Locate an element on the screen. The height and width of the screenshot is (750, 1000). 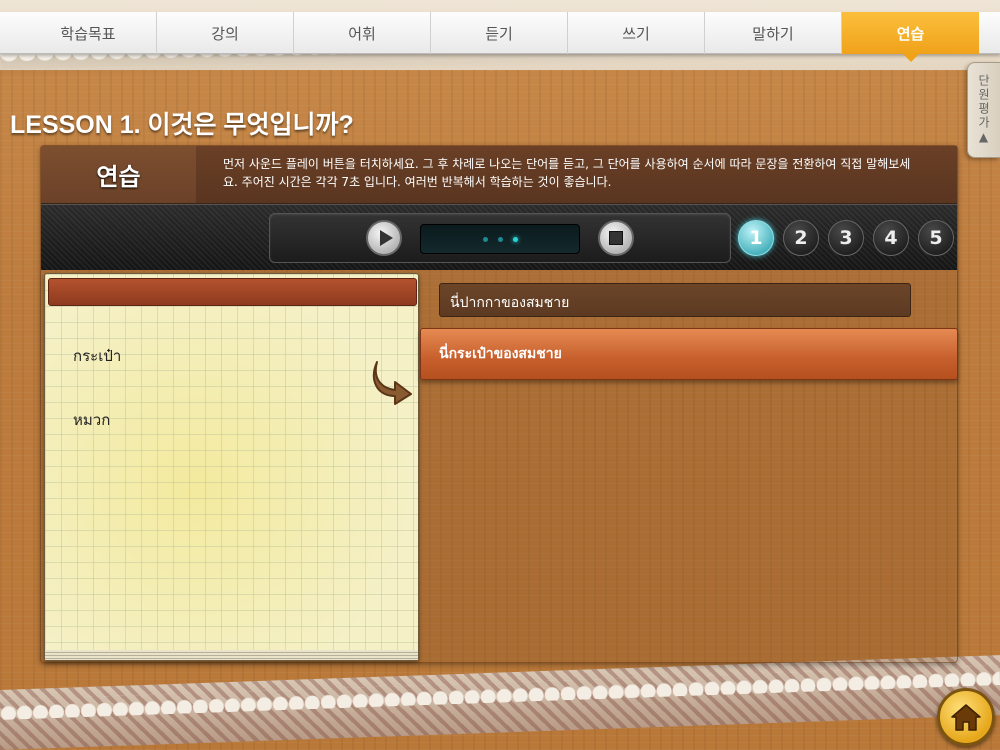
home-button is located at coordinates (966, 717).